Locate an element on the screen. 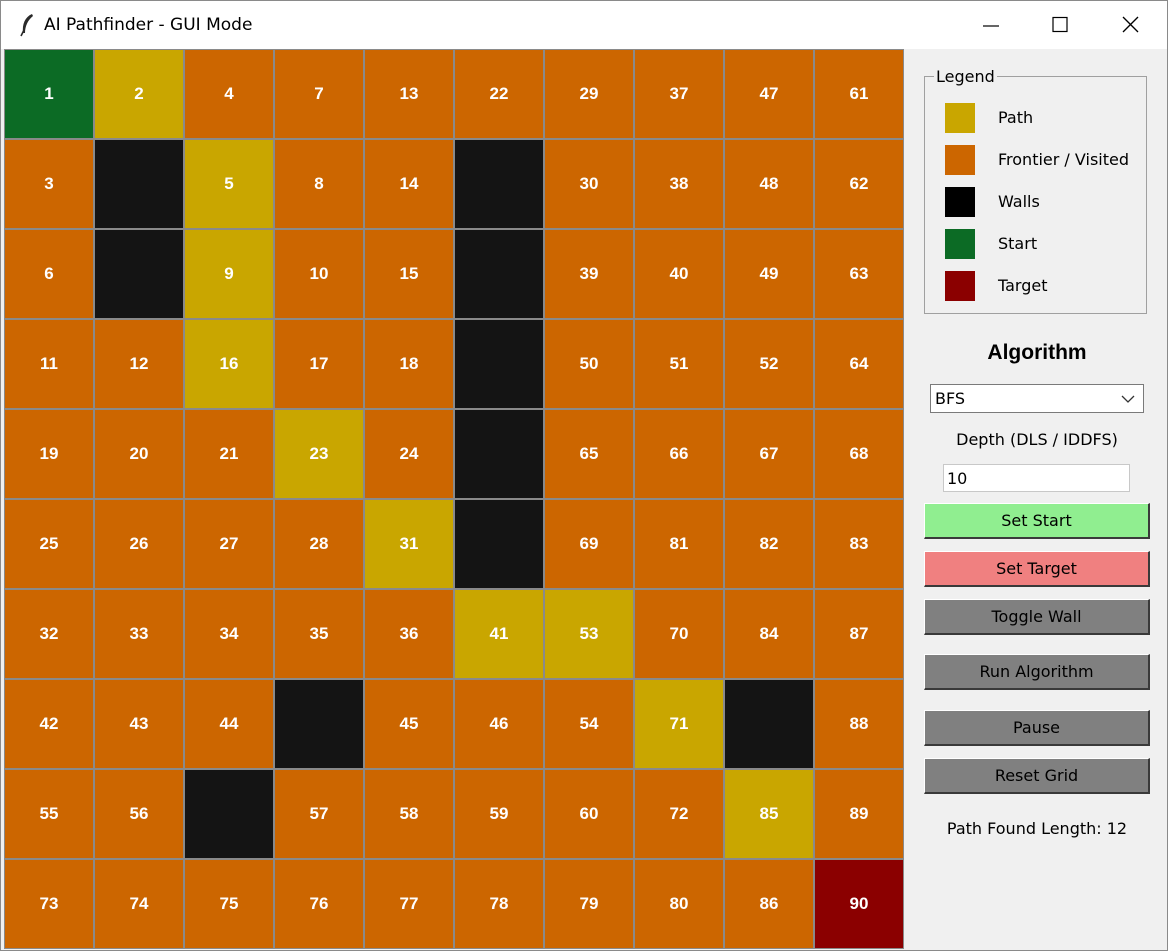  pause-button: Pause is located at coordinates (1037, 728).